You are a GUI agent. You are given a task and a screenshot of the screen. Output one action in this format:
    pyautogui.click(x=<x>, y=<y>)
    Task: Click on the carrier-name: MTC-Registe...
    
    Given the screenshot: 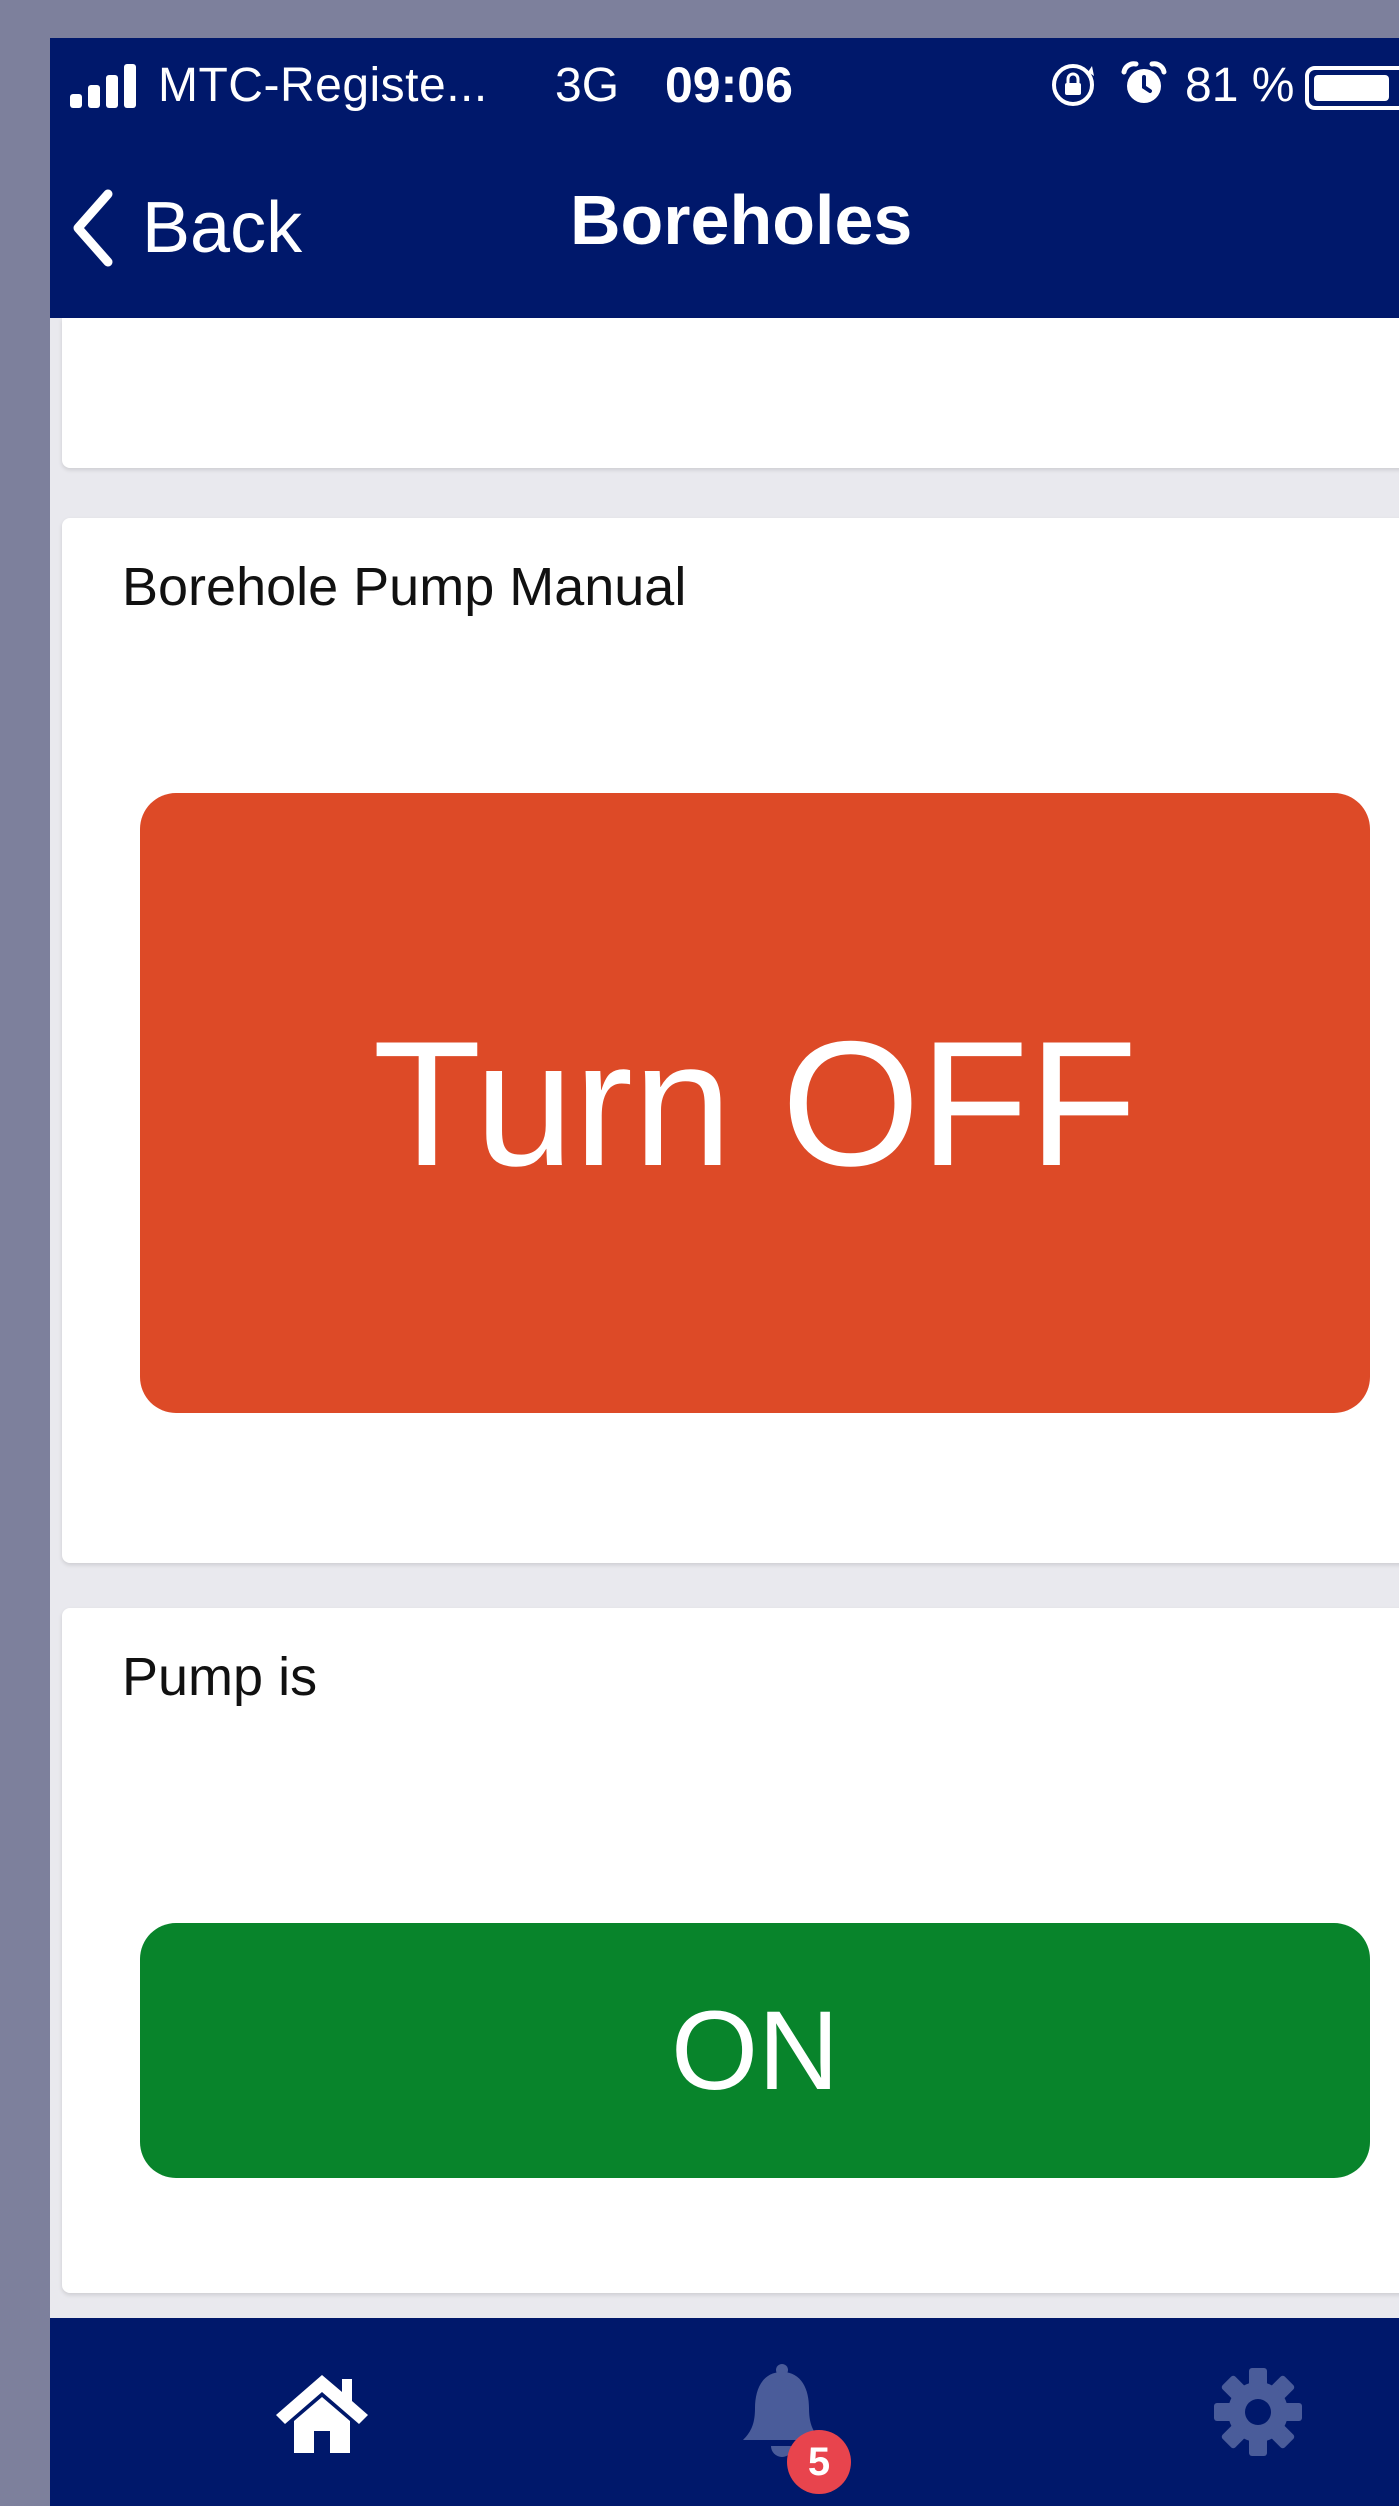 What is the action you would take?
    pyautogui.click(x=323, y=85)
    